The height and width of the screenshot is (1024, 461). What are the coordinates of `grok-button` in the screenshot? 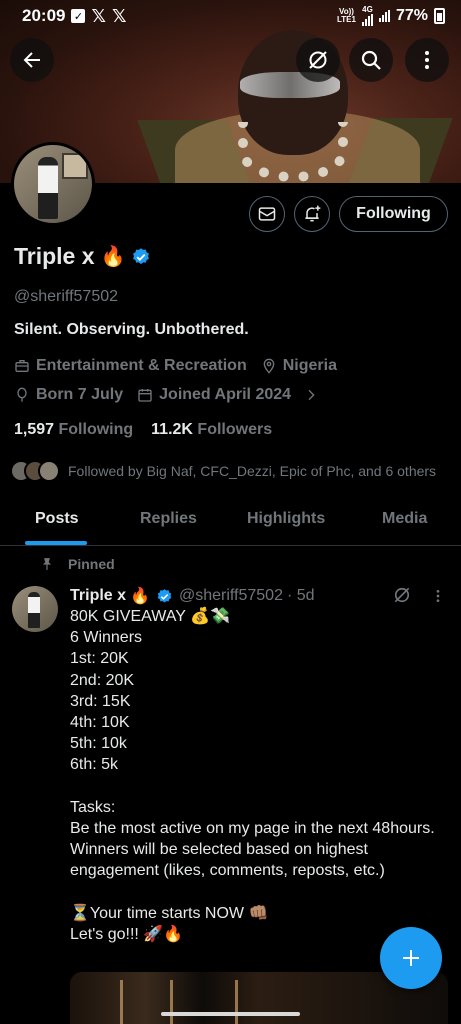 It's located at (318, 60).